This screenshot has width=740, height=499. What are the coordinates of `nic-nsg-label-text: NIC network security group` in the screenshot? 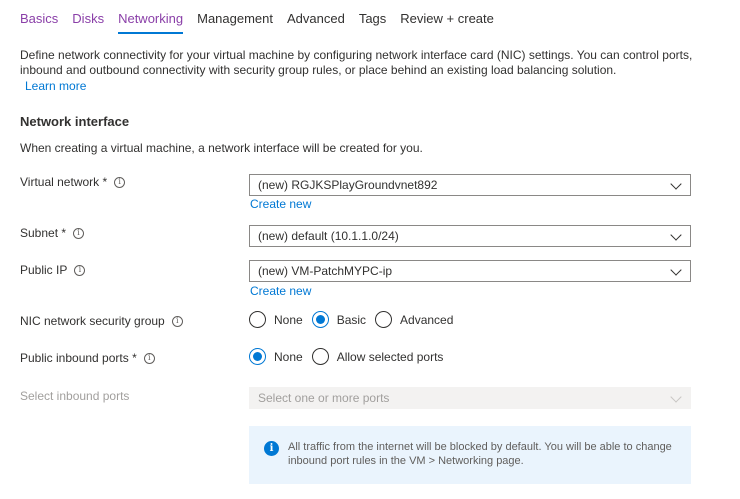 It's located at (92, 321).